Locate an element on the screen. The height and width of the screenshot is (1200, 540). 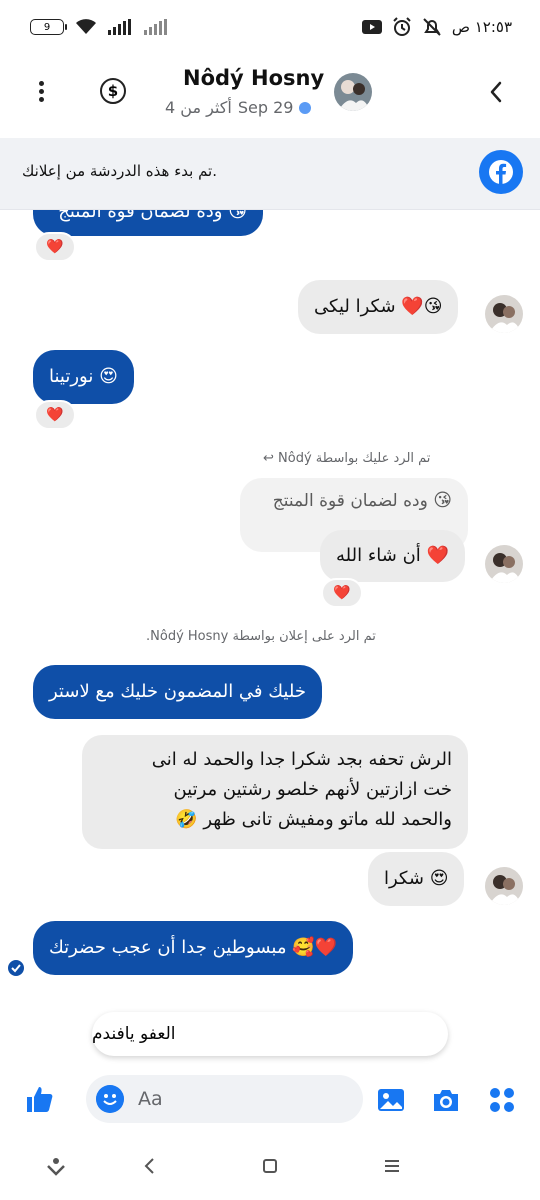
status-bar-right: ١٢:٥٣ ص is located at coordinates (436, 27).